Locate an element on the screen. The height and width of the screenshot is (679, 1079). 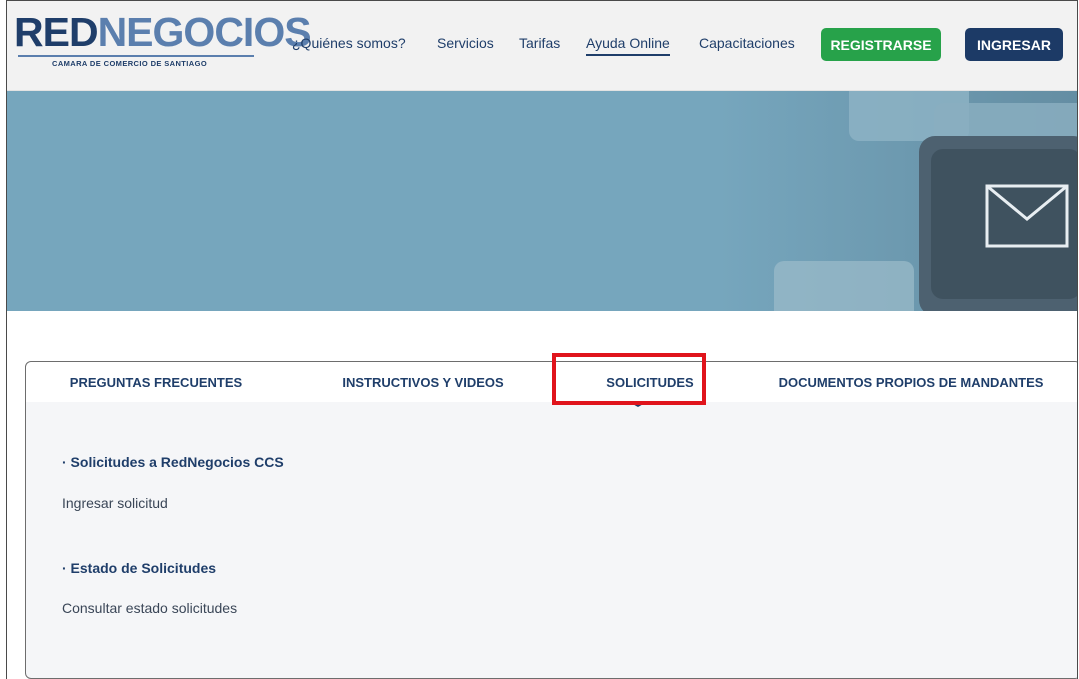
nav-ayuda-online: Ayuda Online is located at coordinates (628, 45).